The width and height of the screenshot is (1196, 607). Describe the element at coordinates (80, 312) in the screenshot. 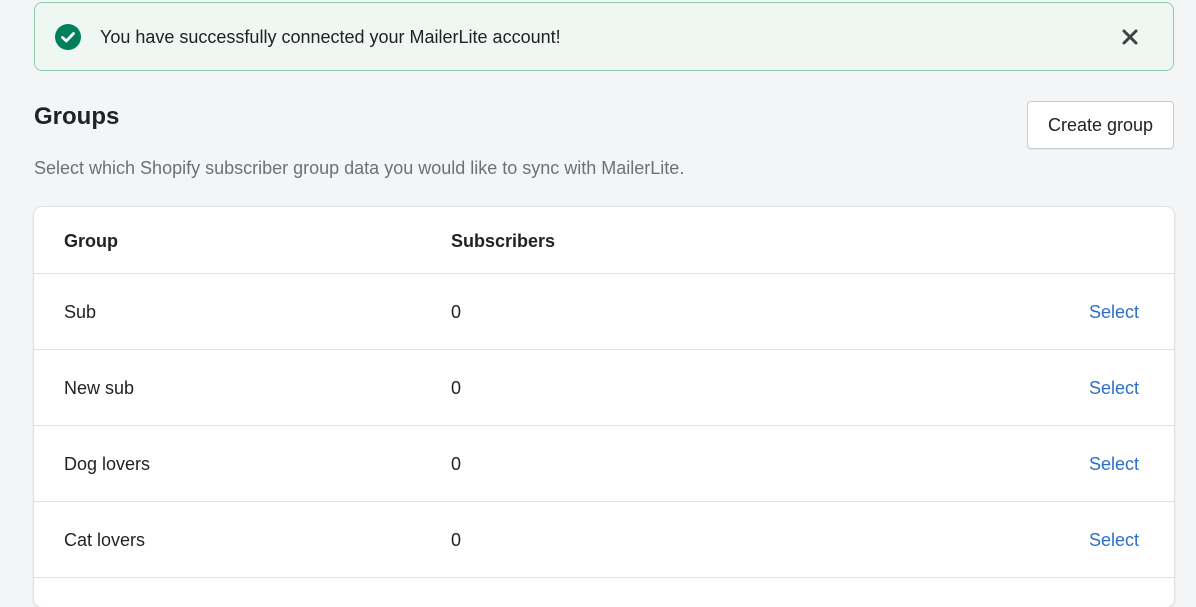

I see `group-name: Sub` at that location.